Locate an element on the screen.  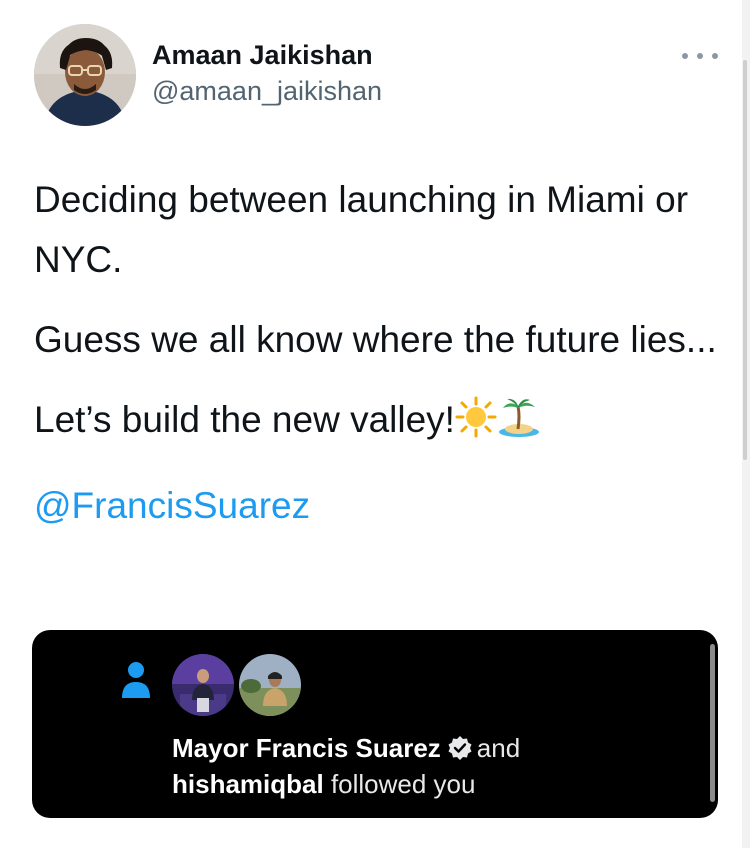
person-icon is located at coordinates (136, 680).